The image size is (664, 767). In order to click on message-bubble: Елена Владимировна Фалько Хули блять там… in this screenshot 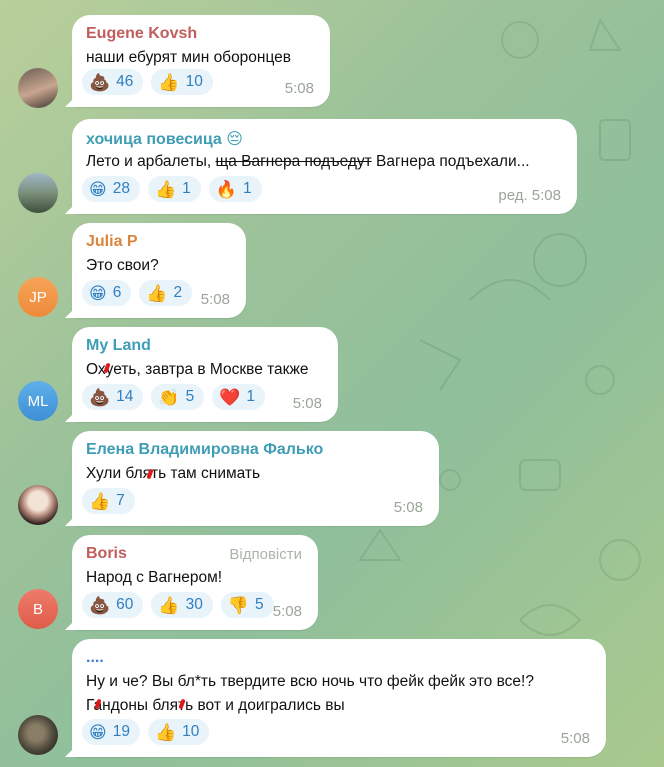, I will do `click(255, 478)`.